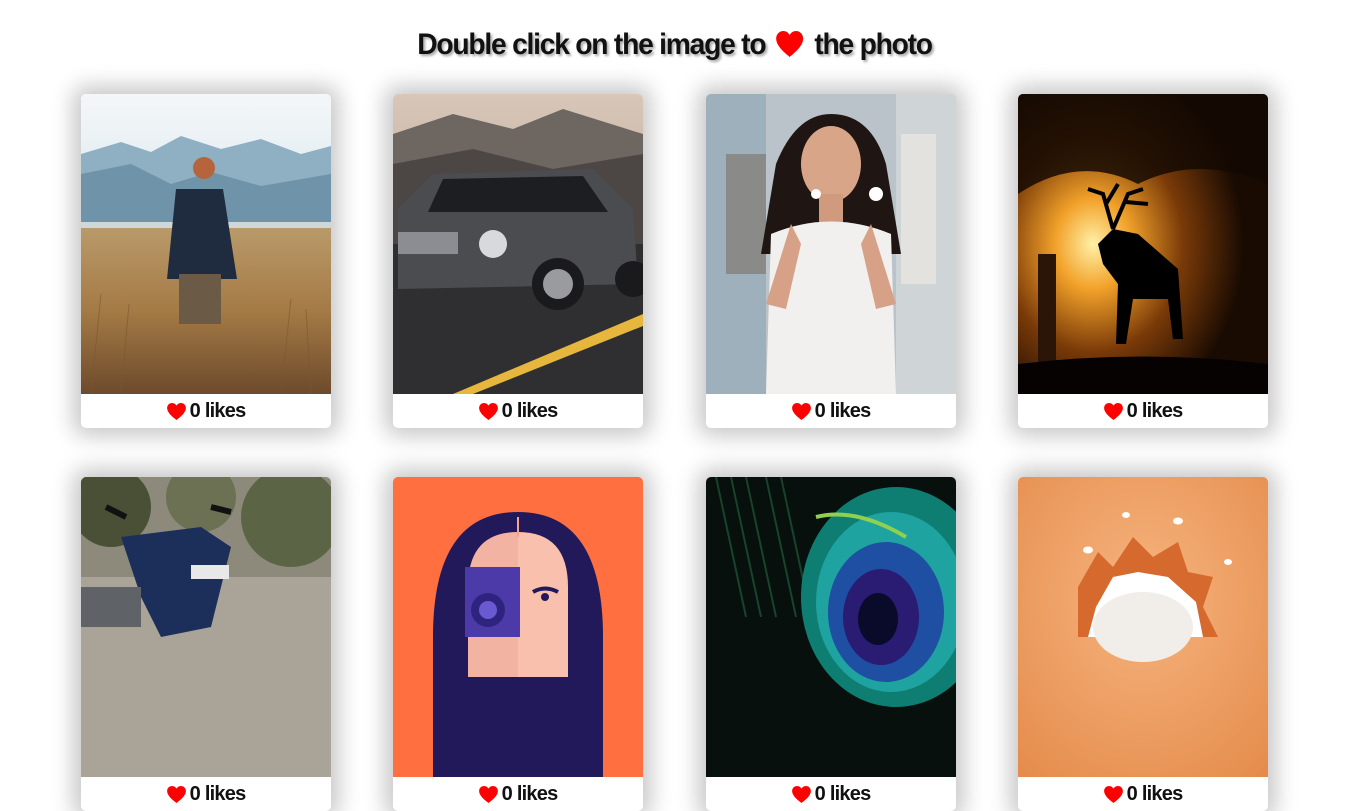 This screenshot has height=811, width=1349. What do you see at coordinates (1143, 244) in the screenshot?
I see `photo-deer` at bounding box center [1143, 244].